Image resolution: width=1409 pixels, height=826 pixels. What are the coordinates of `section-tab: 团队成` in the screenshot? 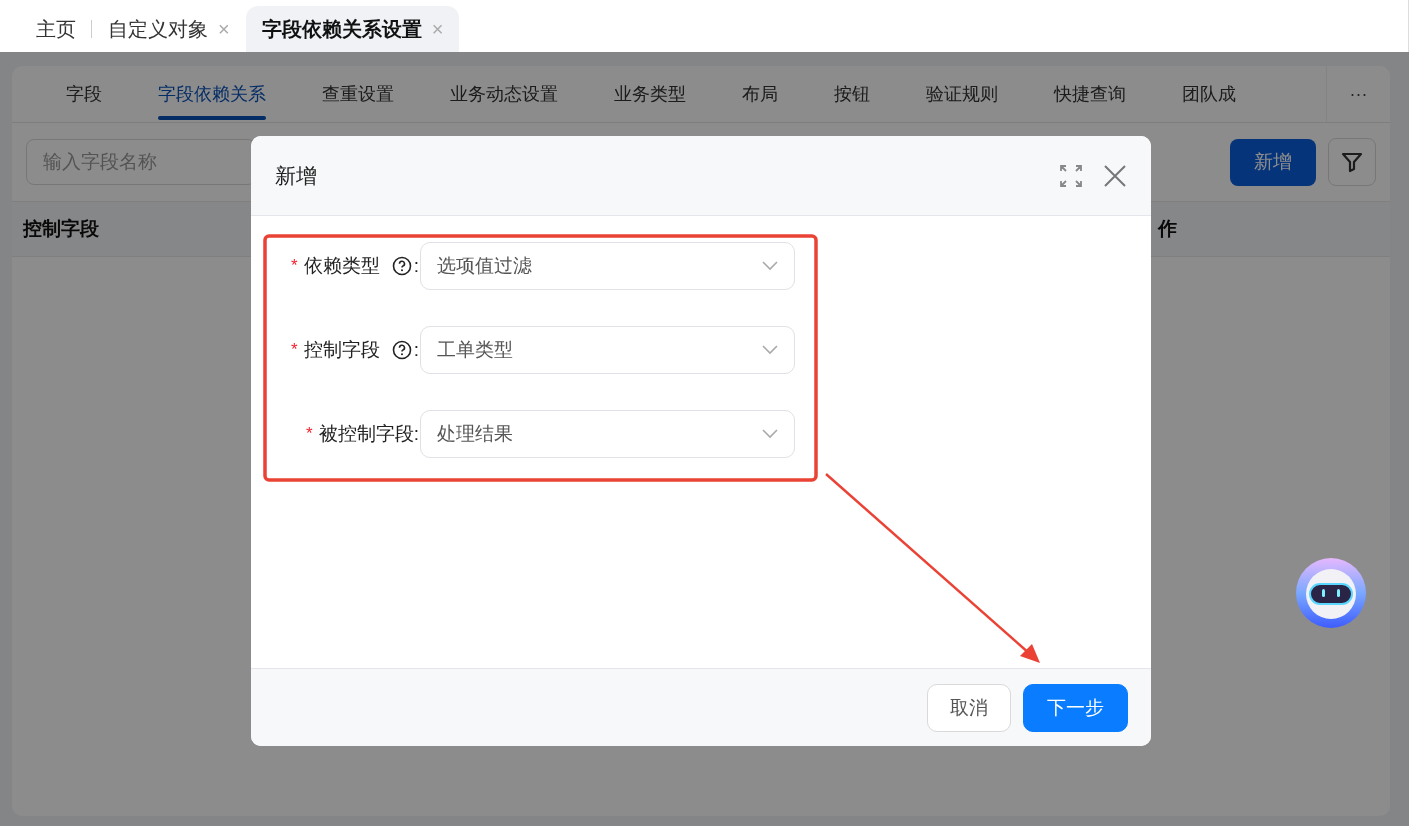 It's located at (1209, 94).